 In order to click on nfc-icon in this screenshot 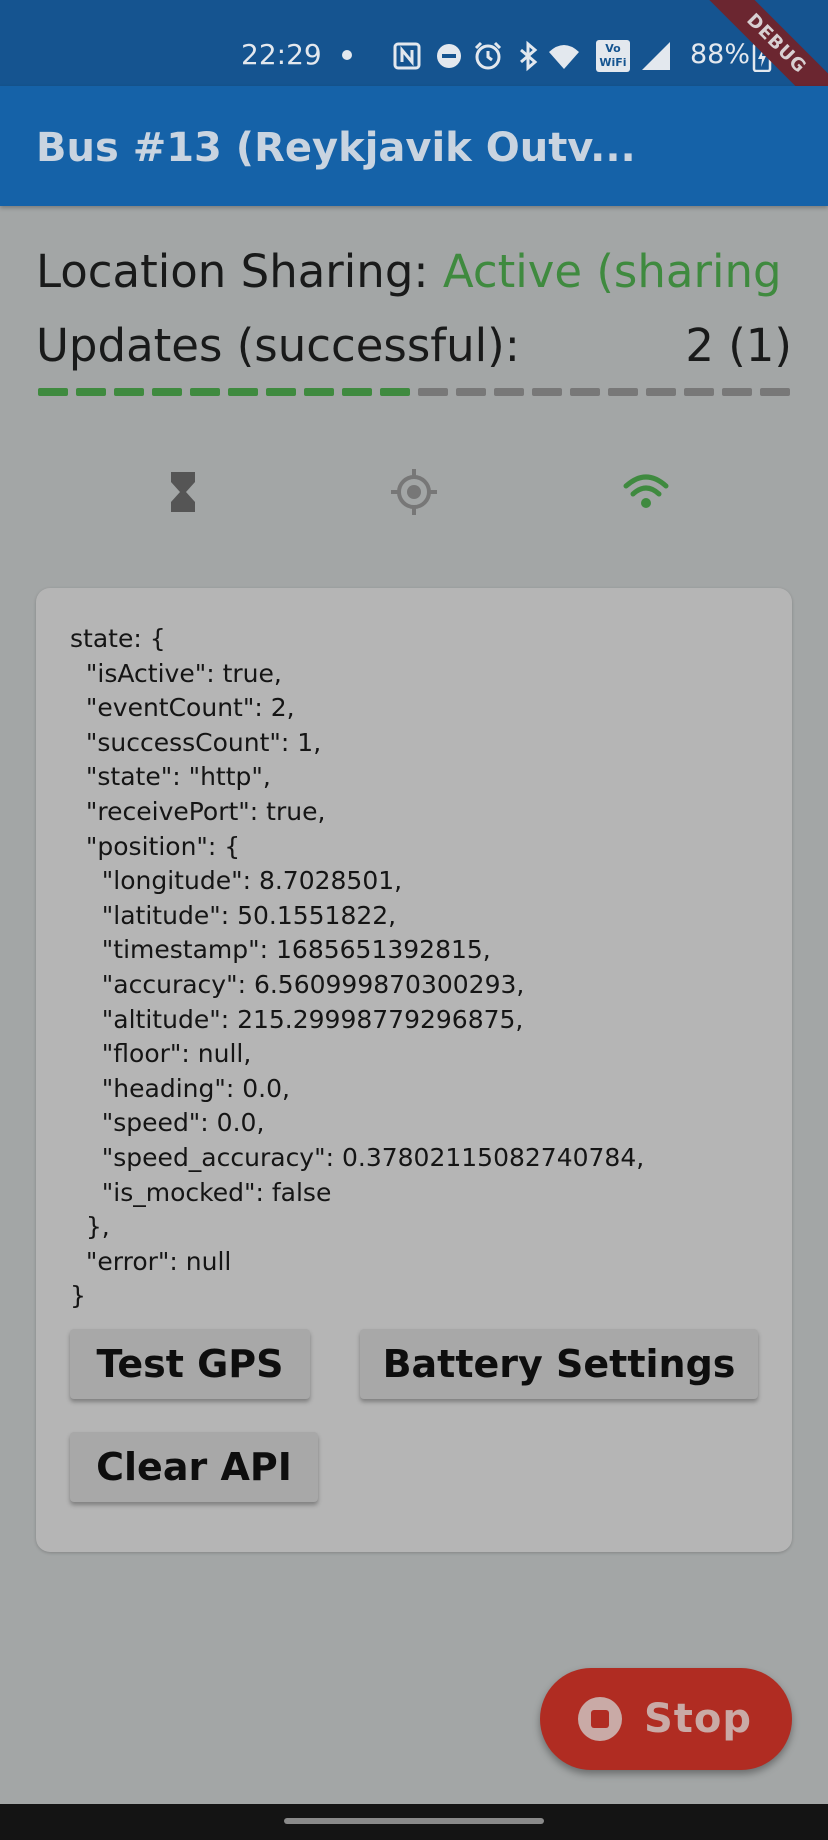, I will do `click(407, 56)`.